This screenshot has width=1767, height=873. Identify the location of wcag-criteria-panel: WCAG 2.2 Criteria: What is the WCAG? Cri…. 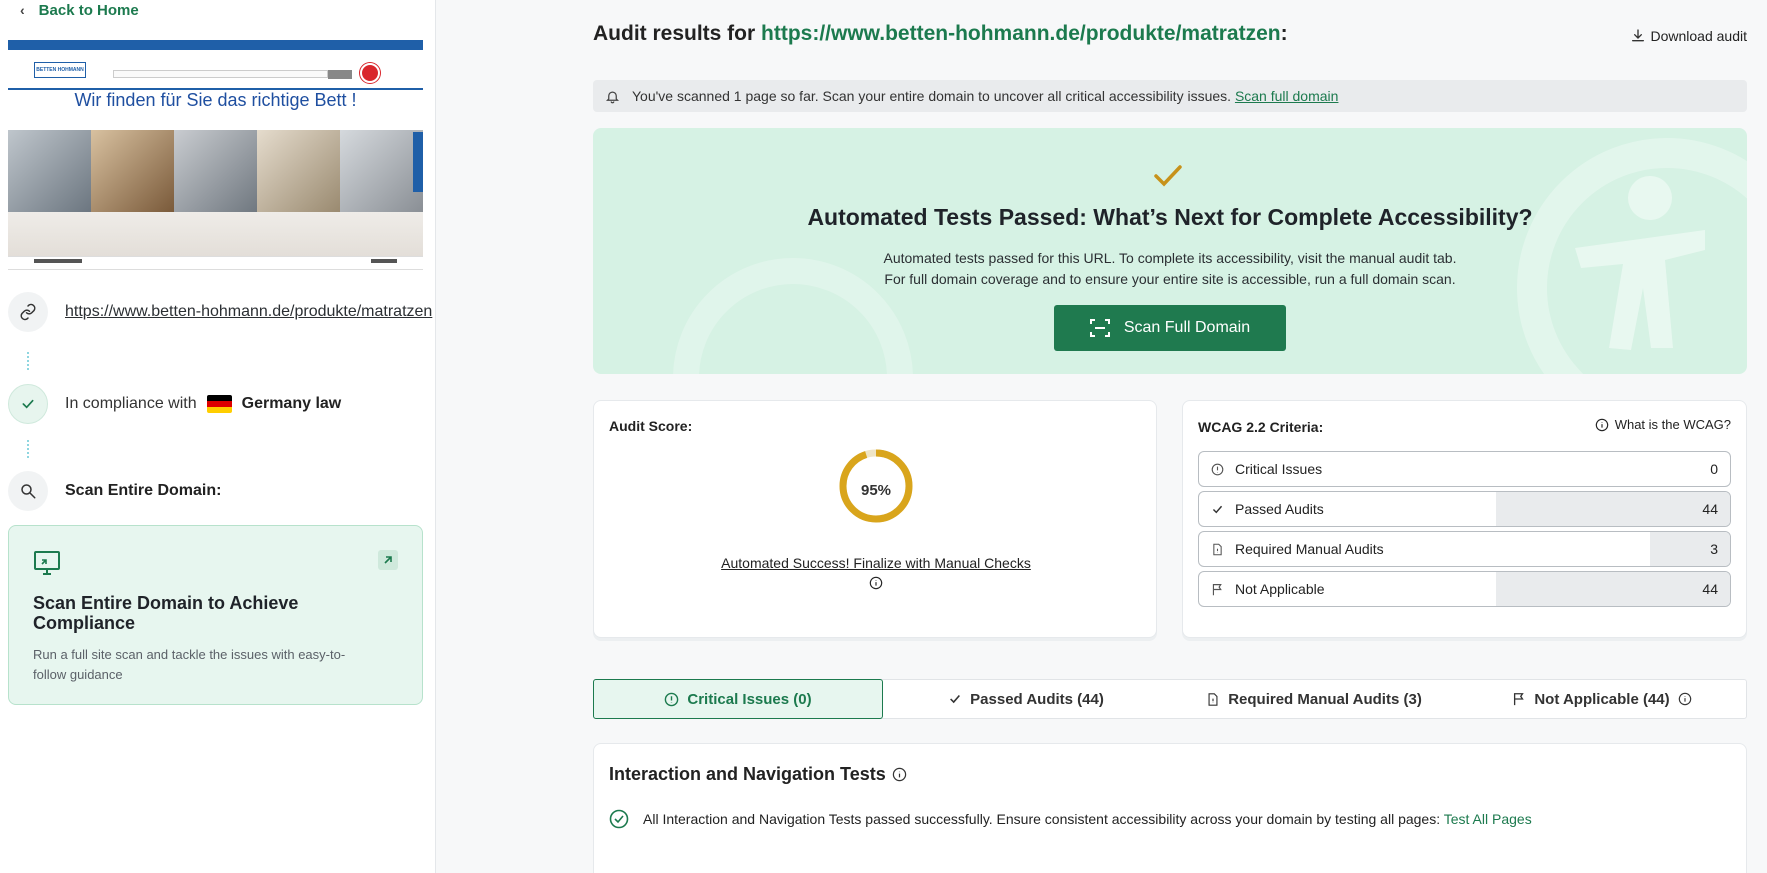
(1464, 519).